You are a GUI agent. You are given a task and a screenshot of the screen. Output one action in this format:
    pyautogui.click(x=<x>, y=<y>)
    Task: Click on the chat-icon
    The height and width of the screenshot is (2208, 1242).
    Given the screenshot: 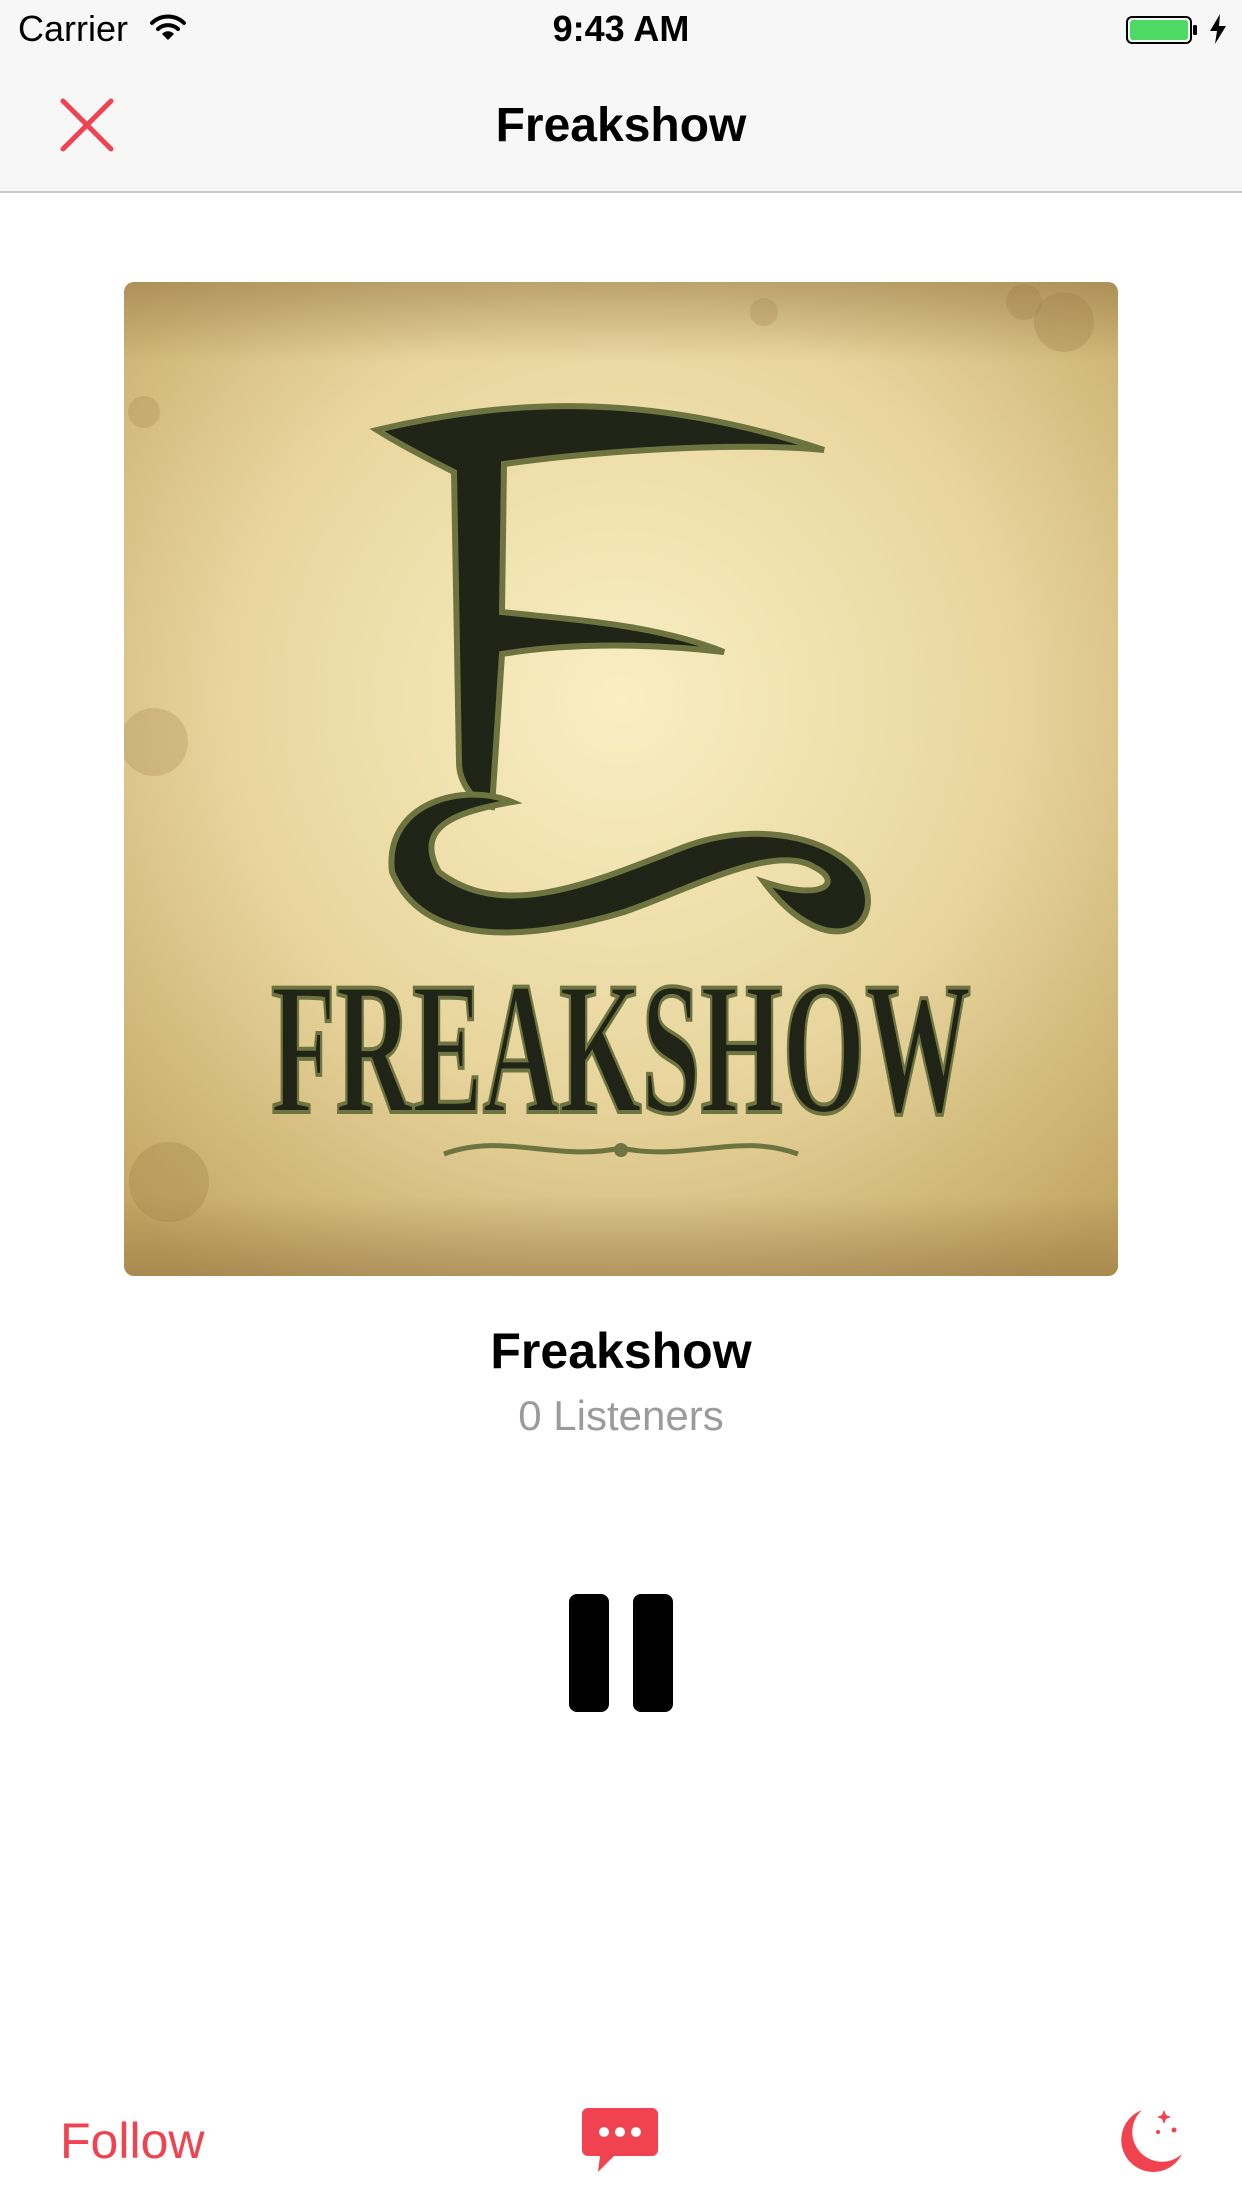 What is the action you would take?
    pyautogui.click(x=620, y=2140)
    